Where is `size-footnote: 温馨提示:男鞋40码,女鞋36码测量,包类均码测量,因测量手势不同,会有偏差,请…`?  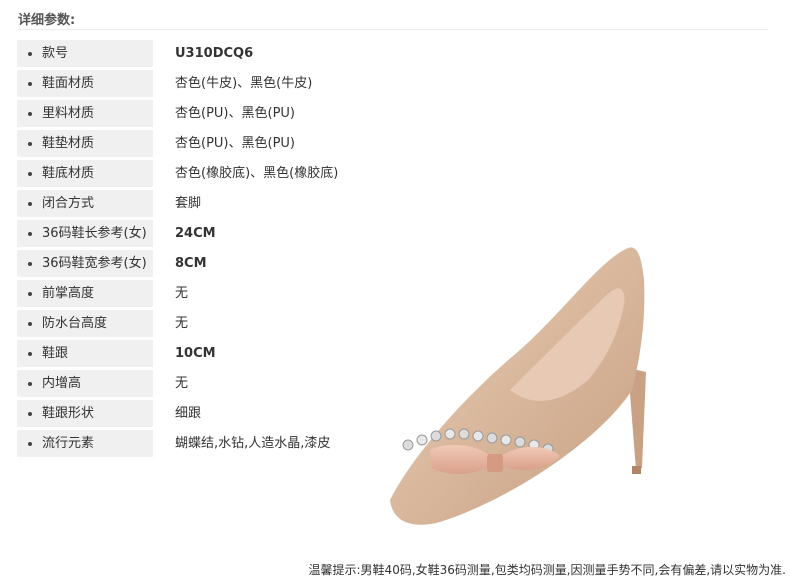 size-footnote: 温馨提示:男鞋40码,女鞋36码测量,包类均码测量,因测量手势不同,会有偏差,请… is located at coordinates (547, 570).